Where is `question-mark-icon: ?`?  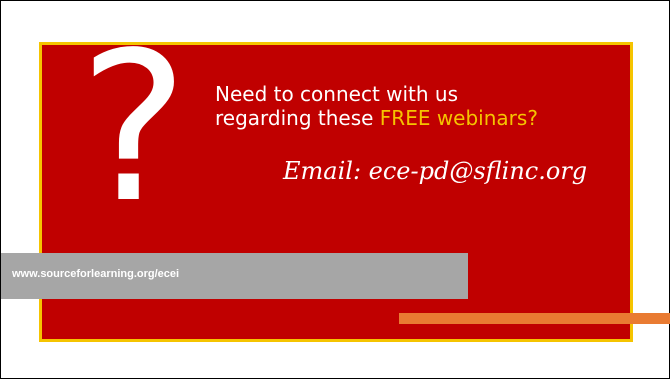
question-mark-icon: ? is located at coordinates (134, 128).